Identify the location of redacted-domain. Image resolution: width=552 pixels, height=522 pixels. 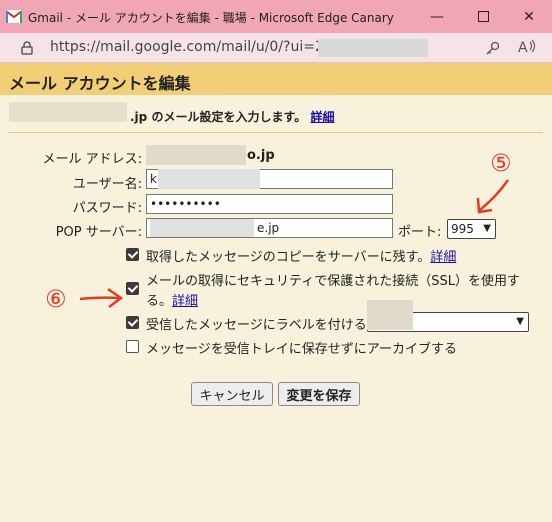
(68, 112).